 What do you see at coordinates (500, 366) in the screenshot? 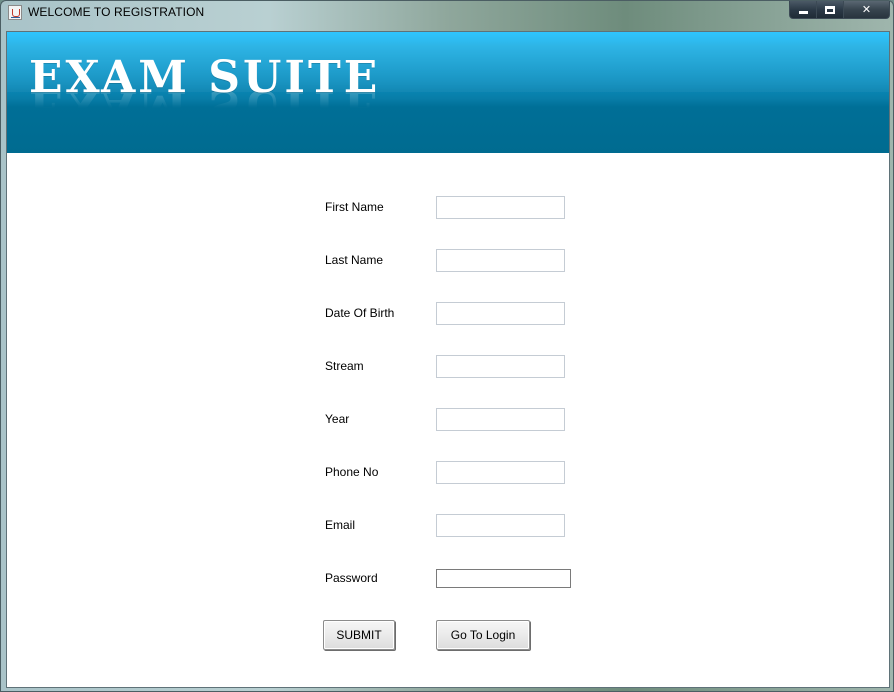
I see `stream-input` at bounding box center [500, 366].